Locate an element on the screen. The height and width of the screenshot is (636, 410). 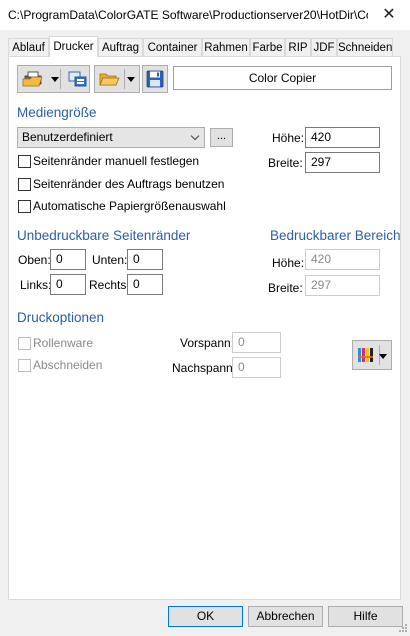
printer-toolbar-group is located at coordinates (53, 79).